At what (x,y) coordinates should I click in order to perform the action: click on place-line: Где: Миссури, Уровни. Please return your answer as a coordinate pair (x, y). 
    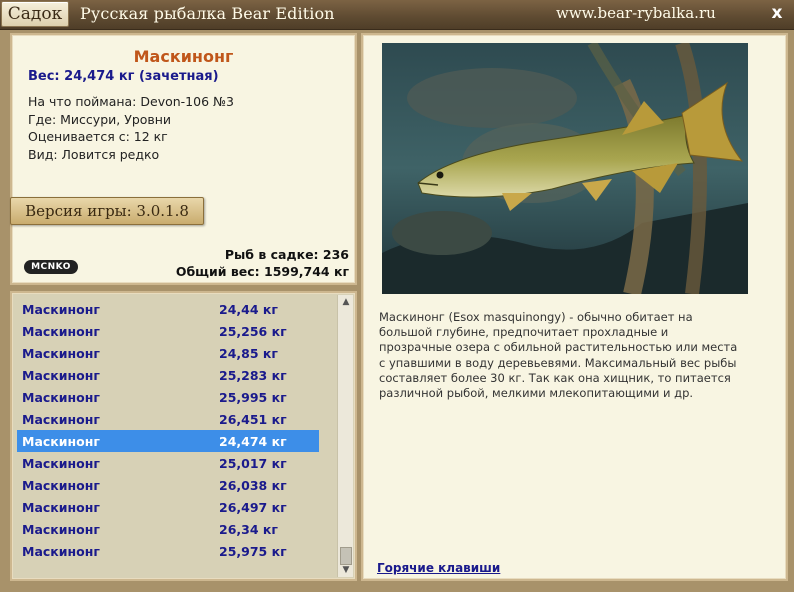
    Looking at the image, I should click on (100, 119).